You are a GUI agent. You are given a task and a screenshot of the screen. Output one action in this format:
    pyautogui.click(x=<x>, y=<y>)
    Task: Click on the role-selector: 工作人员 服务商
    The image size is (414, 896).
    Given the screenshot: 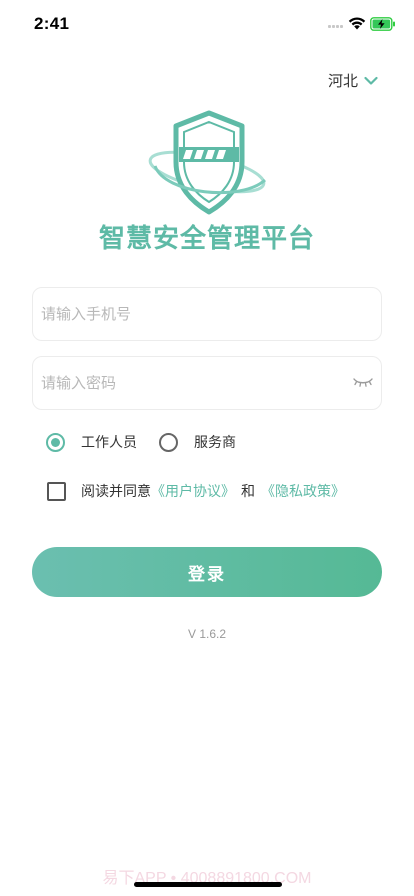 What is the action you would take?
    pyautogui.click(x=152, y=442)
    